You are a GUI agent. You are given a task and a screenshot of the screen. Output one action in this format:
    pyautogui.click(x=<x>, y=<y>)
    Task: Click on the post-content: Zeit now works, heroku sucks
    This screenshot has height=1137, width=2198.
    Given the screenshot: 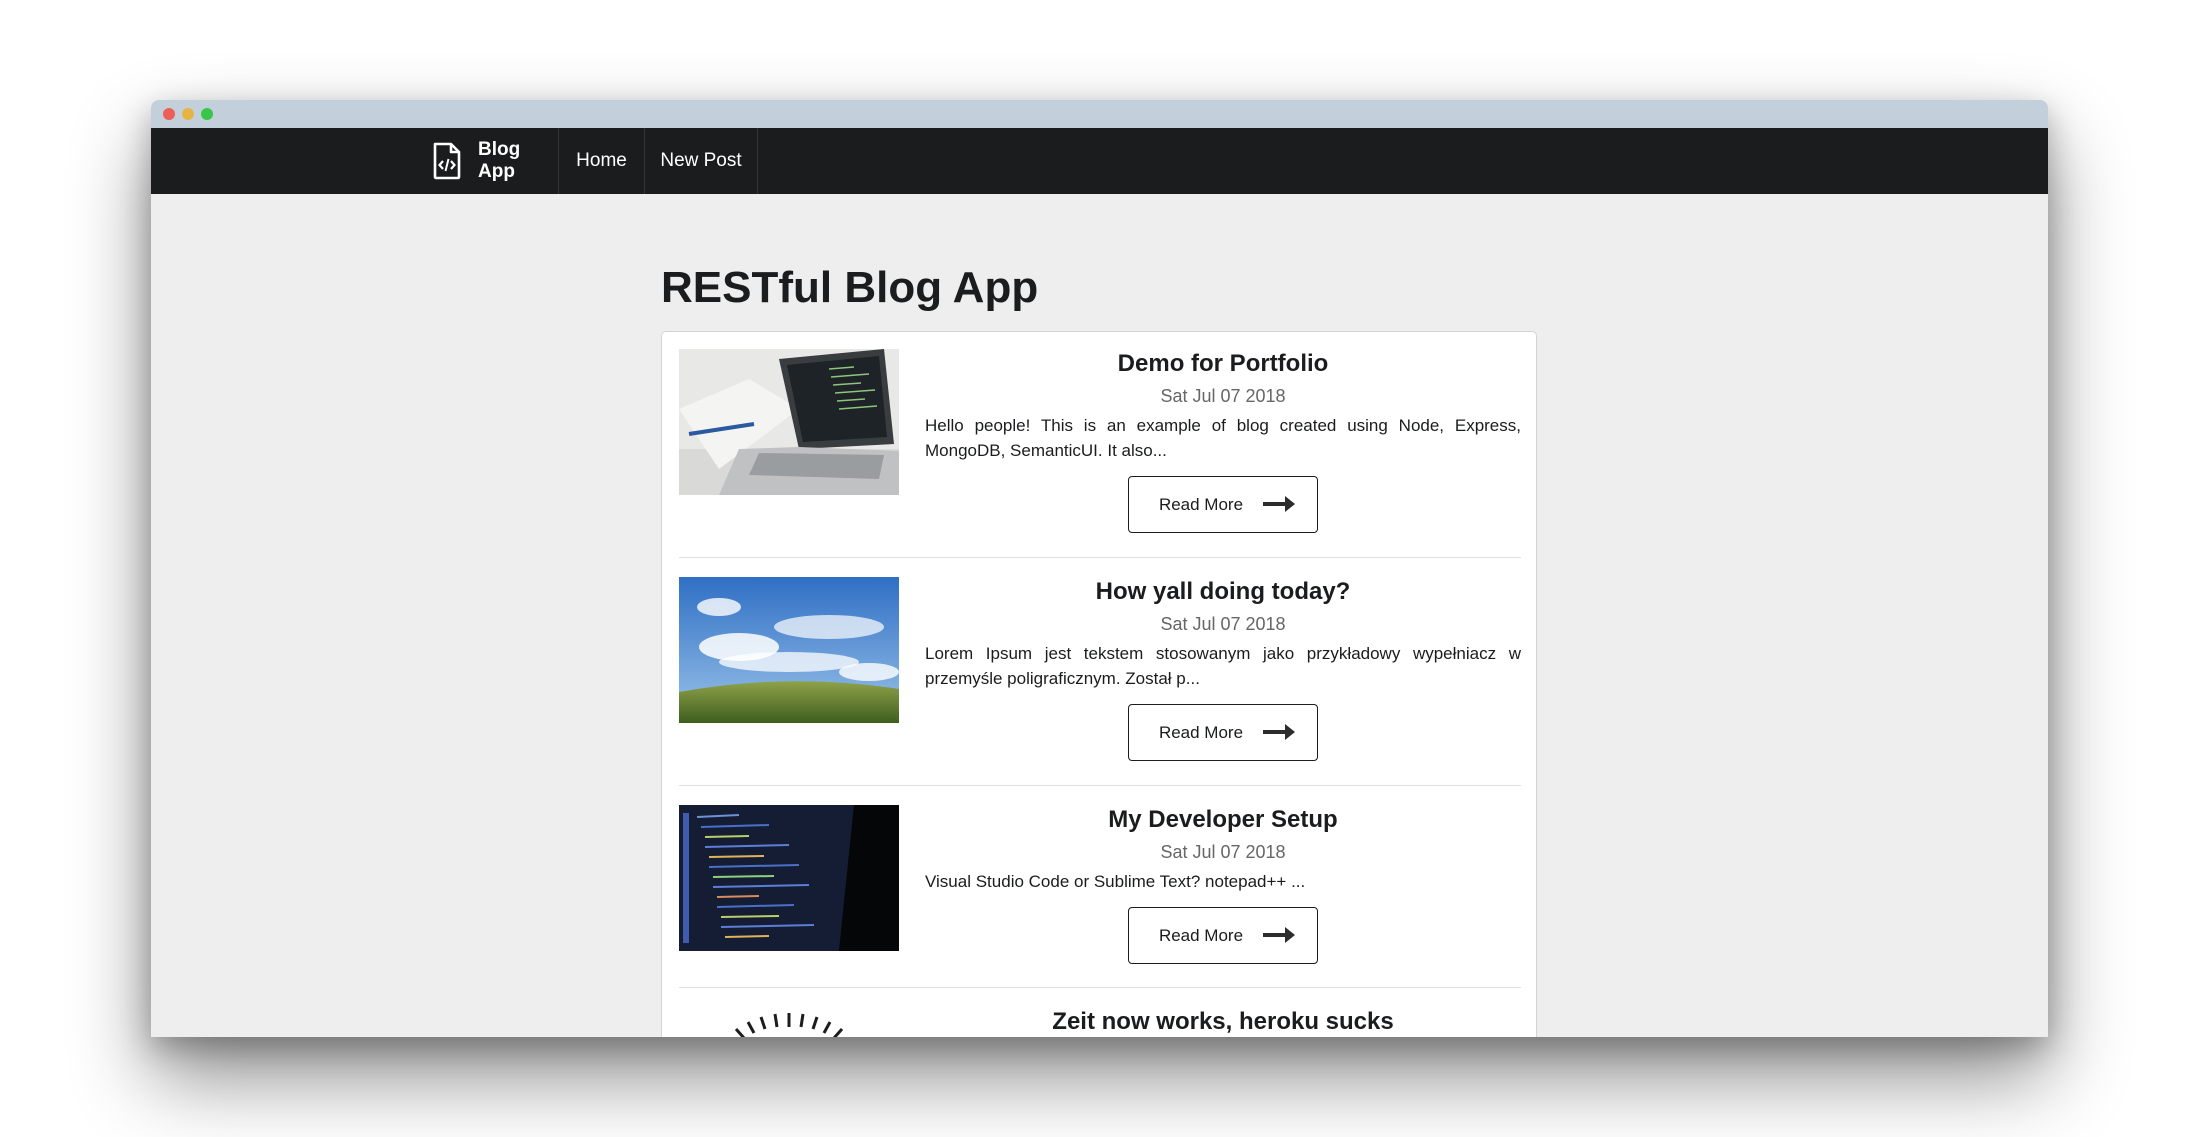 What is the action you would take?
    pyautogui.click(x=1223, y=1022)
    